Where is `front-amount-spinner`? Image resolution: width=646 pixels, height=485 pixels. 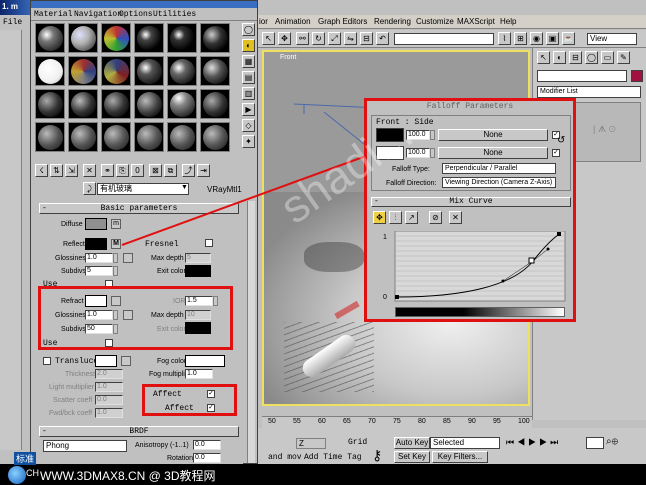
front-amount-spinner is located at coordinates (432, 135).